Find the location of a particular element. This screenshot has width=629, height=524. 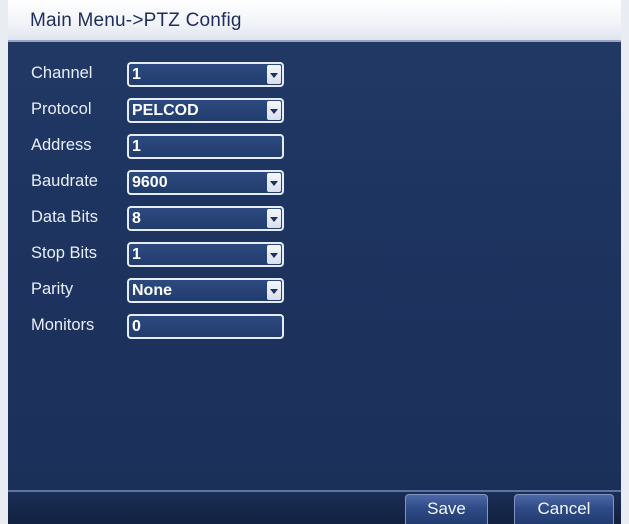

address-label: Address is located at coordinates (61, 145).